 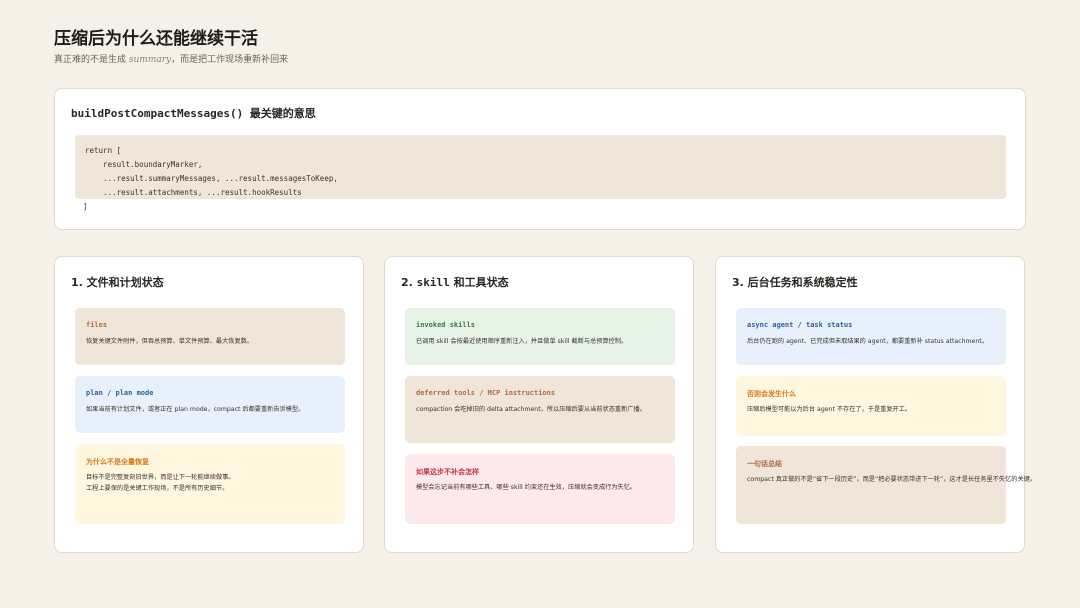 What do you see at coordinates (157, 488) in the screenshot?
I see `card-desc-line: 工程上要保的是关键工作现场，不是所有历史细节。` at bounding box center [157, 488].